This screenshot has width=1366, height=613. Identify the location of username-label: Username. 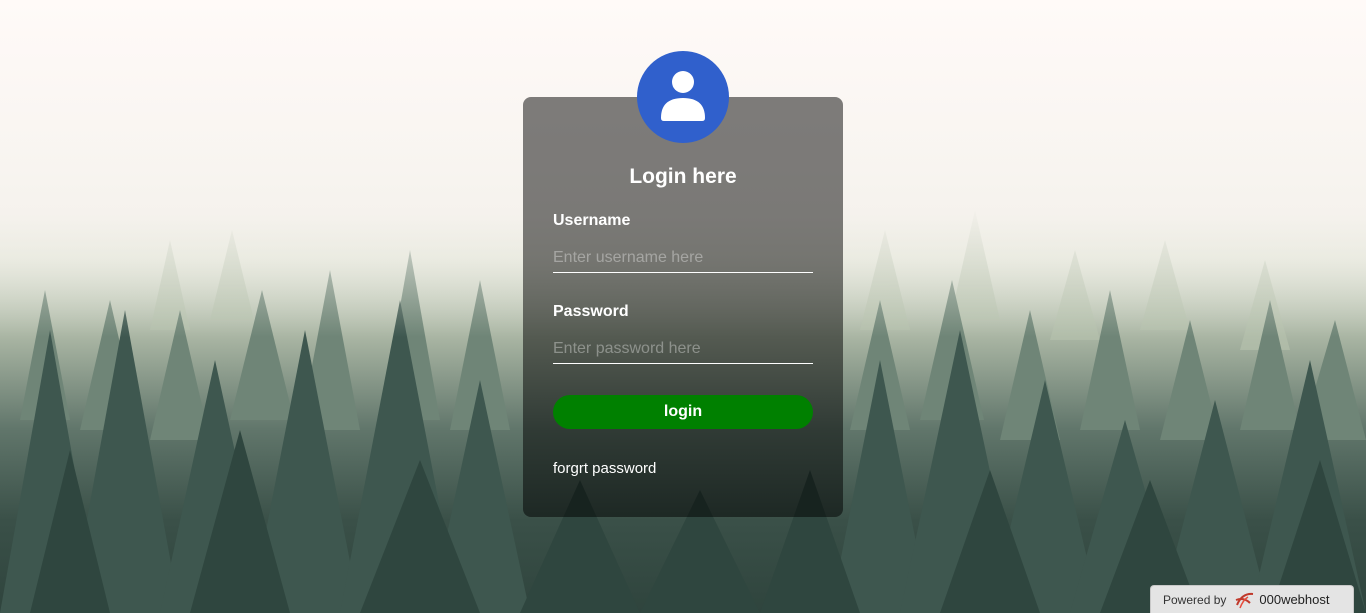
(592, 220).